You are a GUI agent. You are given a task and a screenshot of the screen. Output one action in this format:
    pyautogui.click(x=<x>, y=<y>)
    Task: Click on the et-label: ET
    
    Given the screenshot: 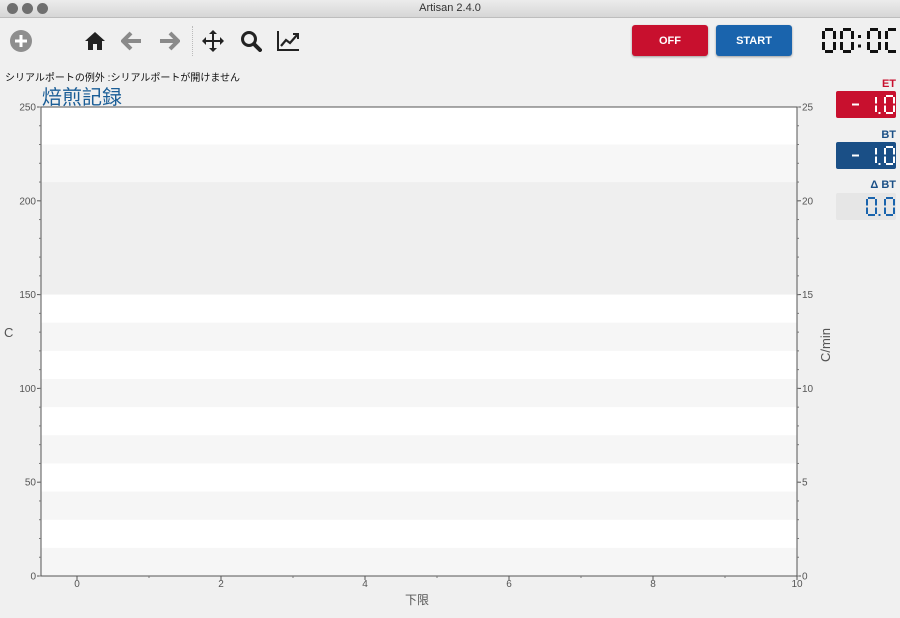 What is the action you would take?
    pyautogui.click(x=888, y=84)
    